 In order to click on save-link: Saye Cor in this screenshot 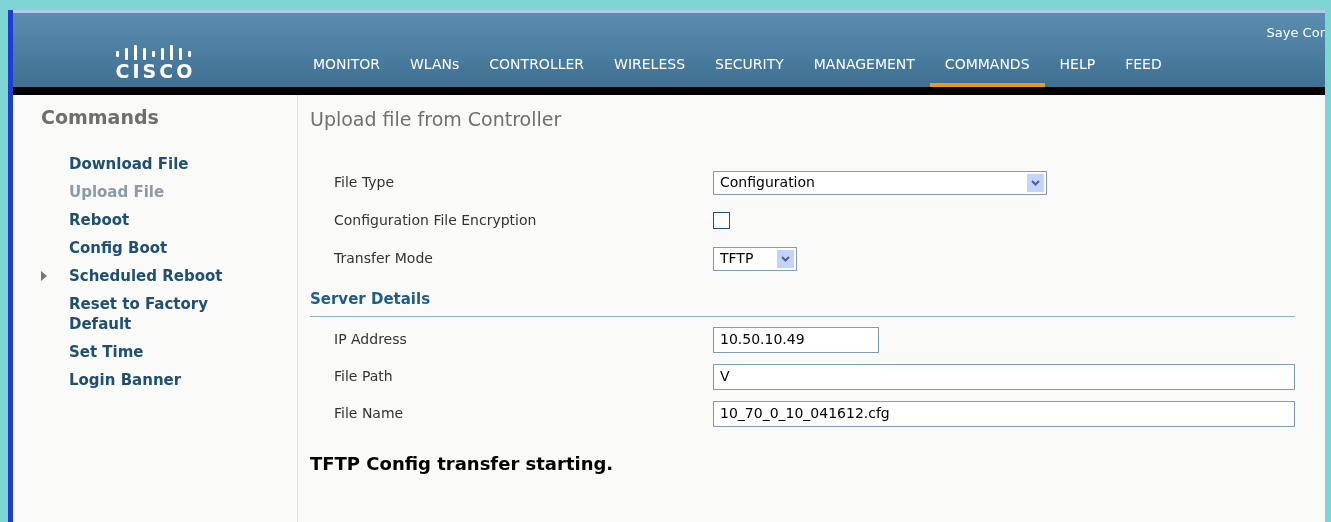, I will do `click(1295, 33)`.